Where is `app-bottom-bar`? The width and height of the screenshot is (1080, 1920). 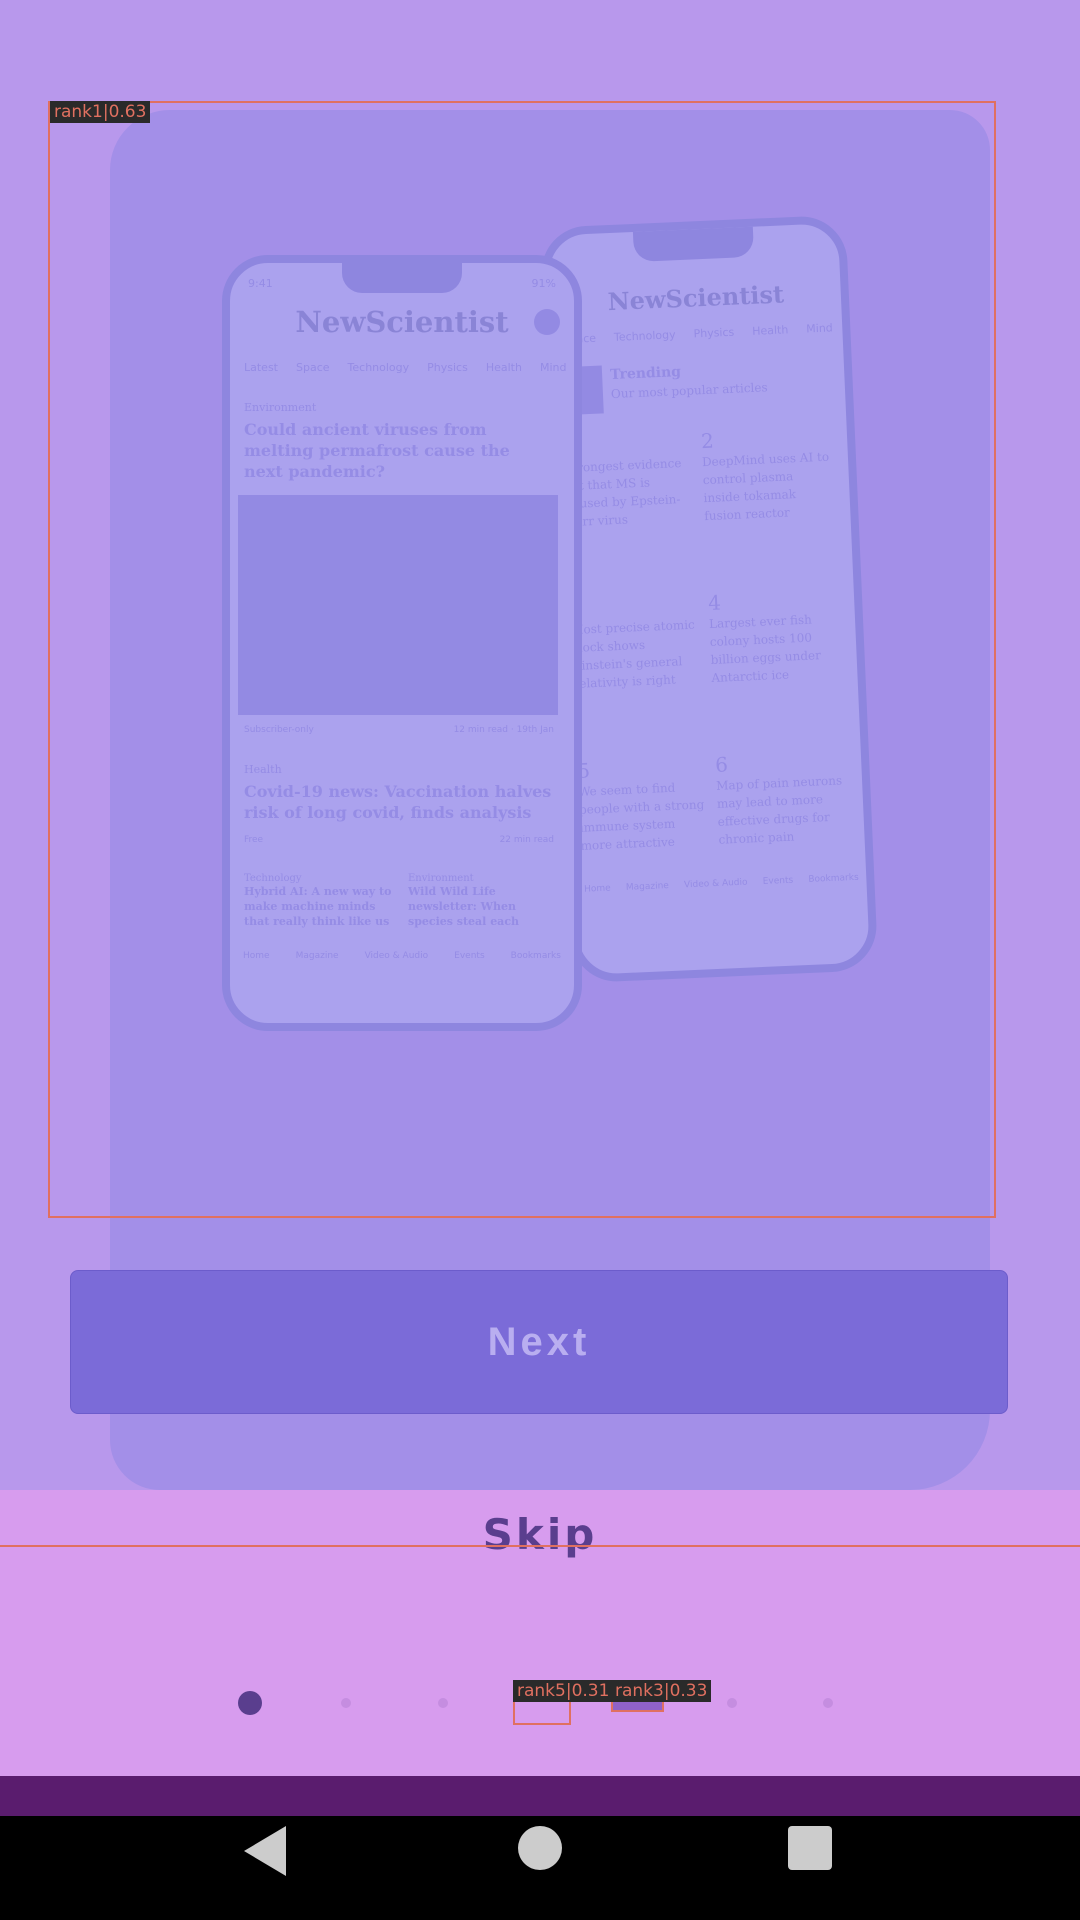
app-bottom-bar is located at coordinates (540, 1796).